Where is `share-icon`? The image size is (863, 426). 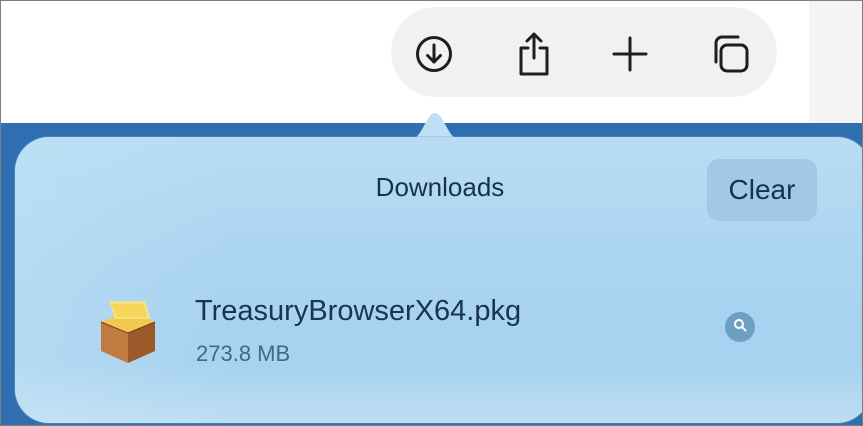 share-icon is located at coordinates (534, 54).